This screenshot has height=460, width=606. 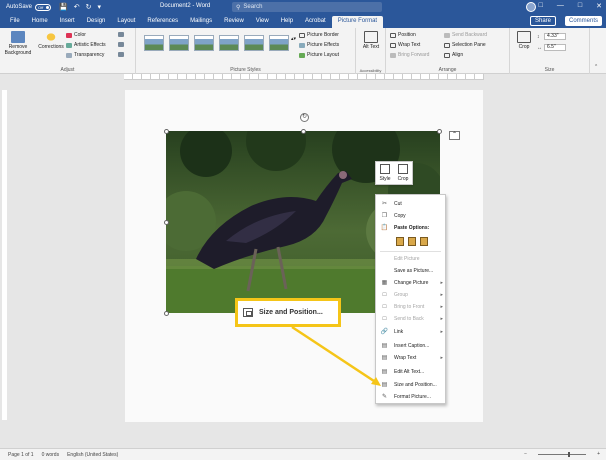 I want to click on tab-review: Review, so click(x=234, y=22).